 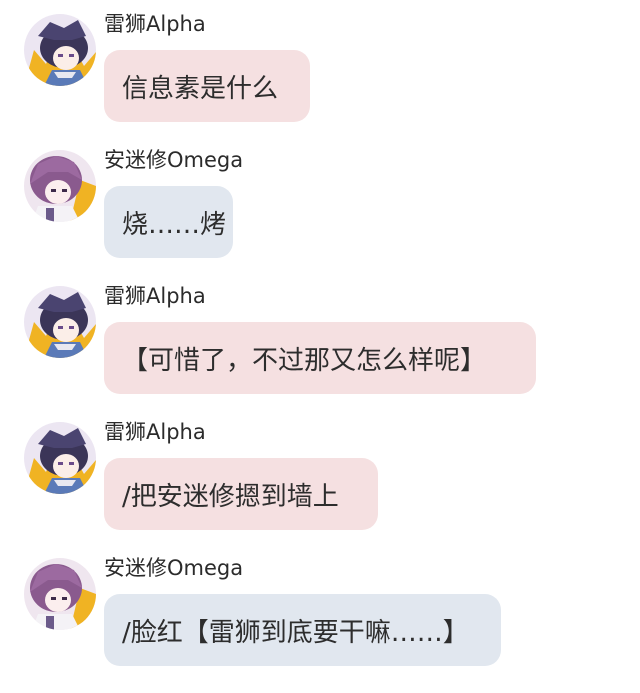 What do you see at coordinates (241, 494) in the screenshot?
I see `message-bubble: /把安迷修摁到墙上` at bounding box center [241, 494].